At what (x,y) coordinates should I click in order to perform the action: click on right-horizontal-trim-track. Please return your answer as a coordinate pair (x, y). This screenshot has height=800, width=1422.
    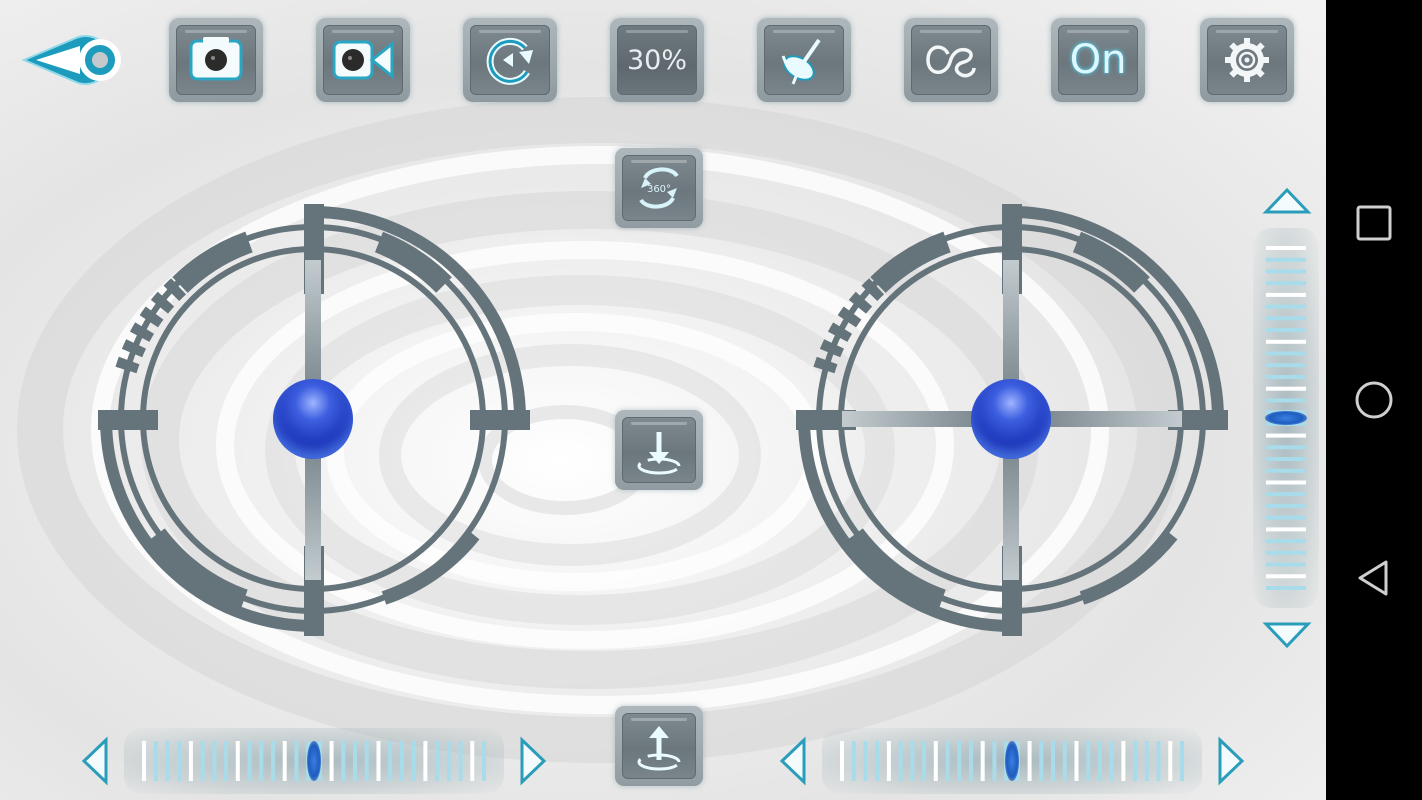
    Looking at the image, I should click on (1012, 761).